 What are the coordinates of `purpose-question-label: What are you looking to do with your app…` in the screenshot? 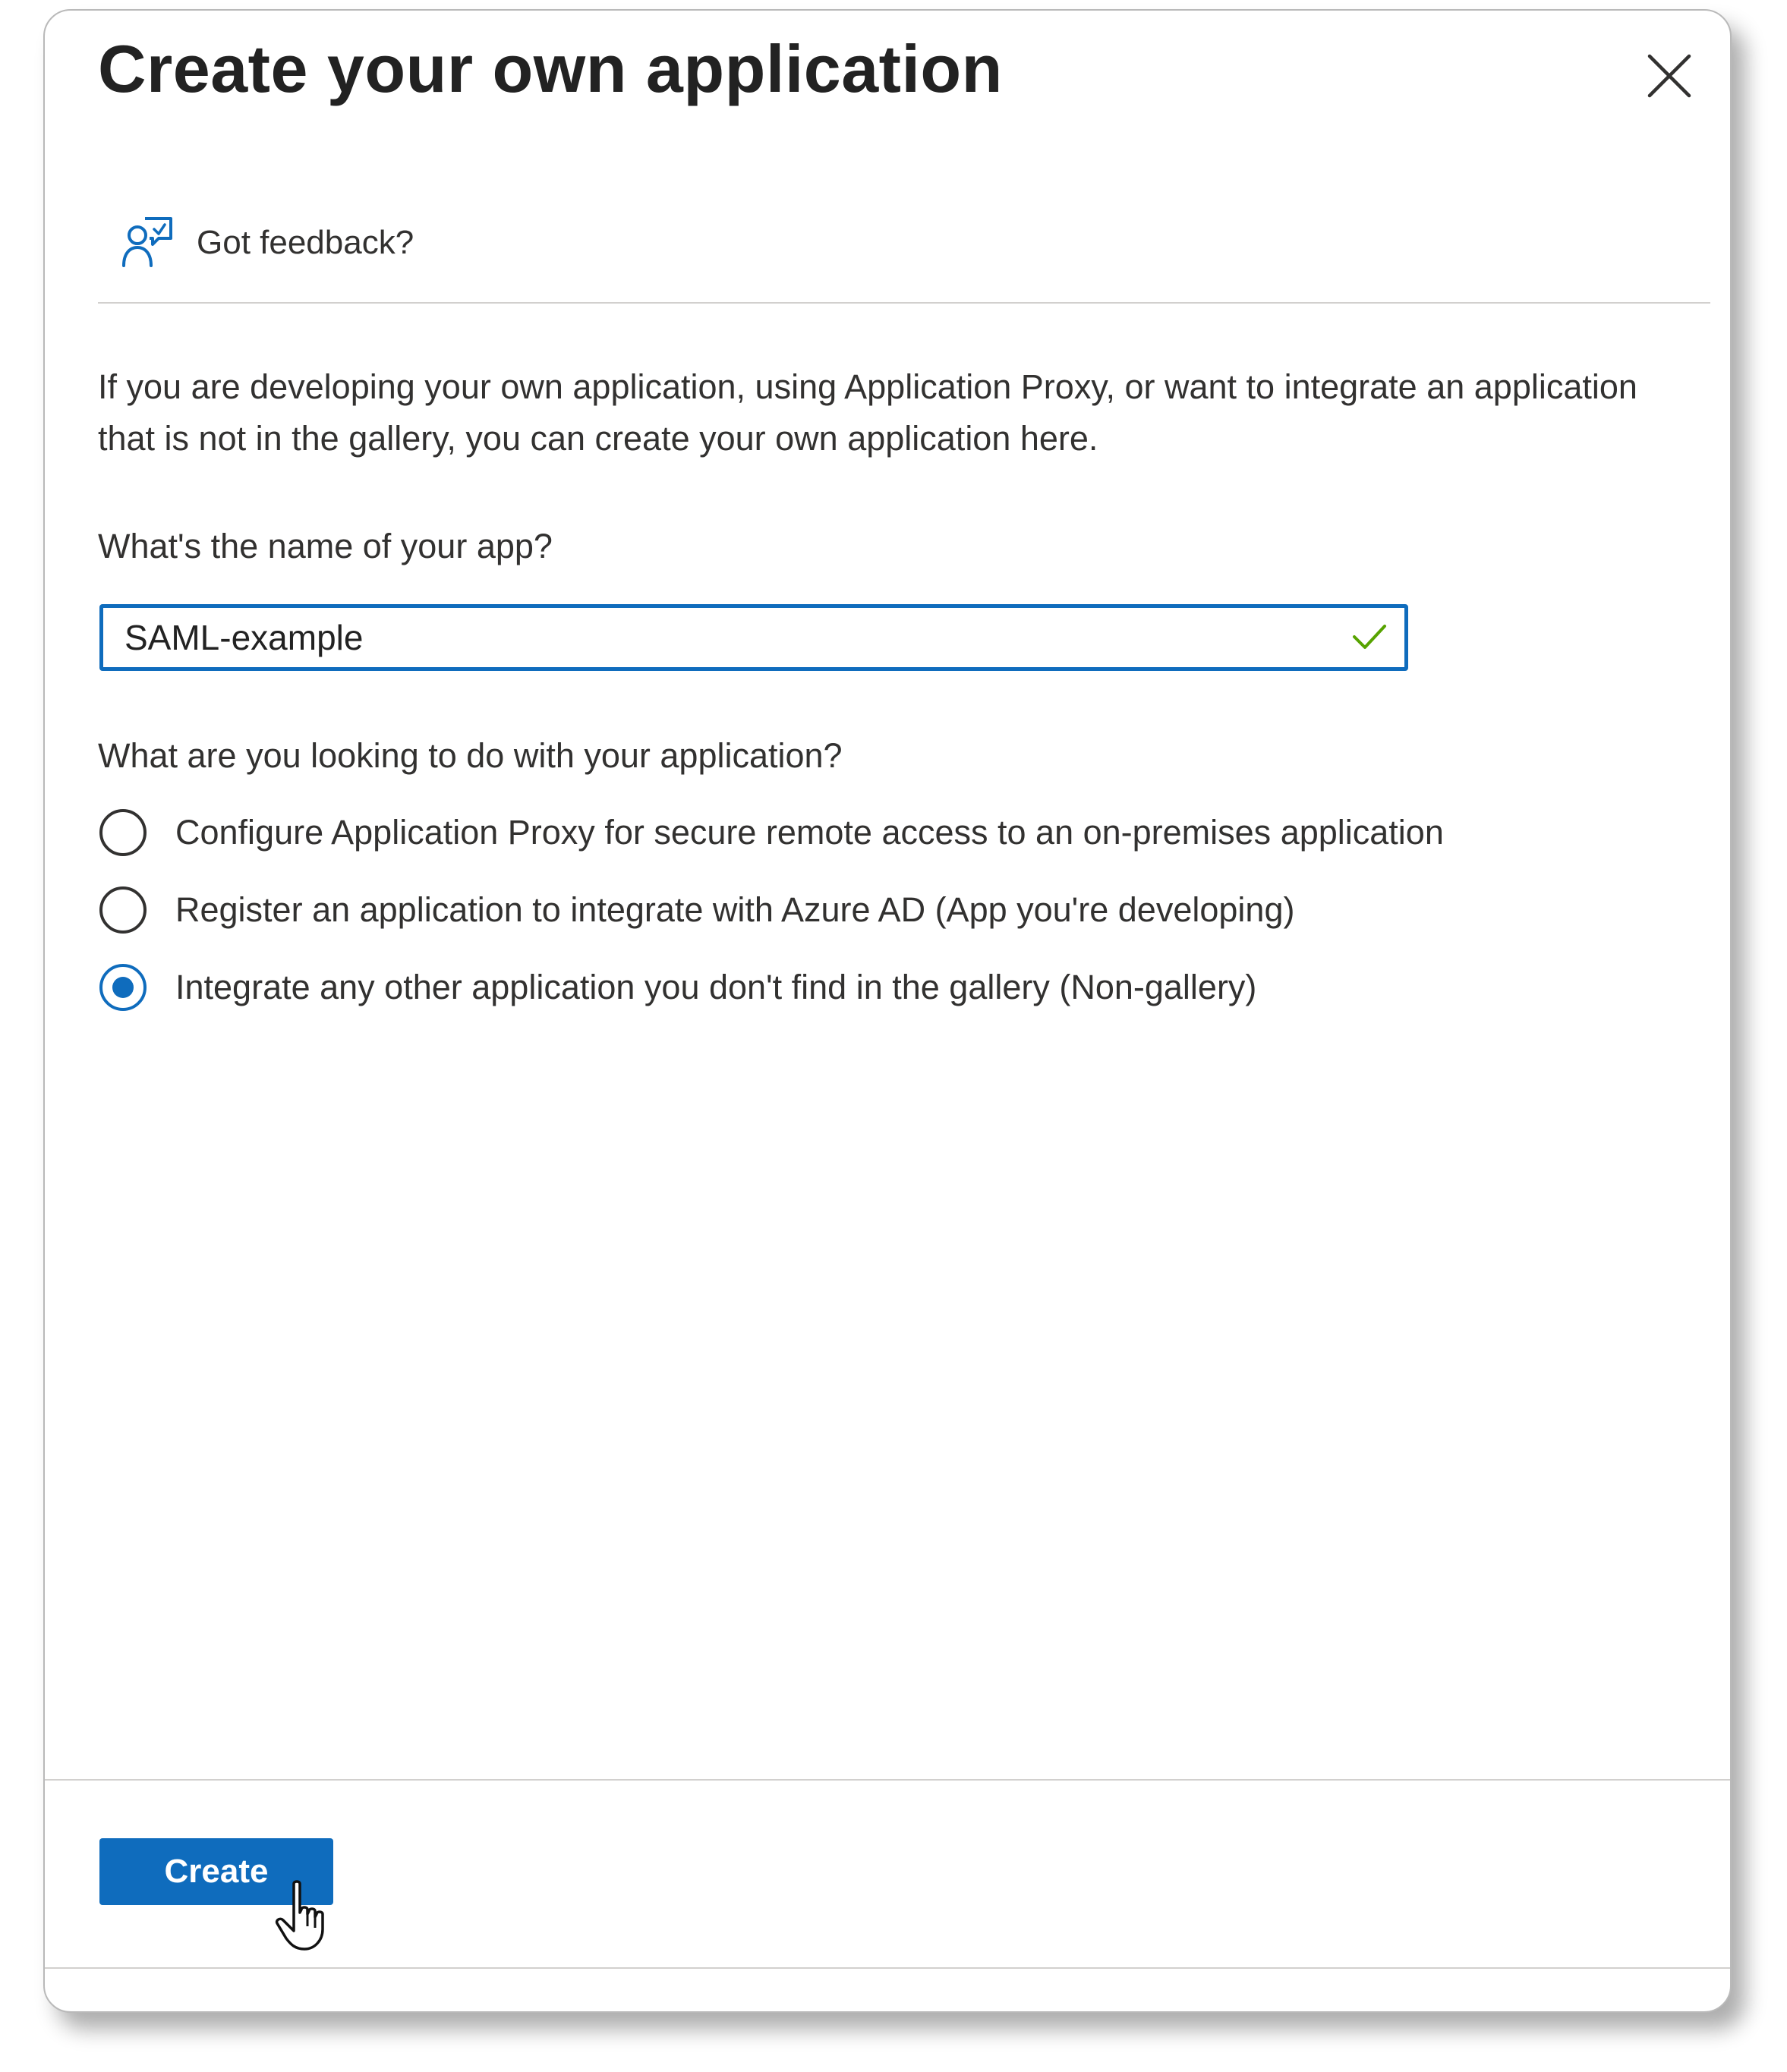 It's located at (471, 755).